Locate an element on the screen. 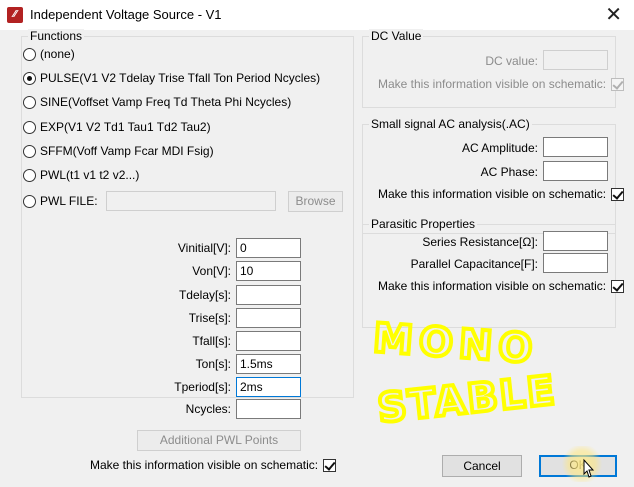 This screenshot has width=634, height=487. parallel-capacitance-label: Parallel Capacitance[F]: is located at coordinates (474, 264).